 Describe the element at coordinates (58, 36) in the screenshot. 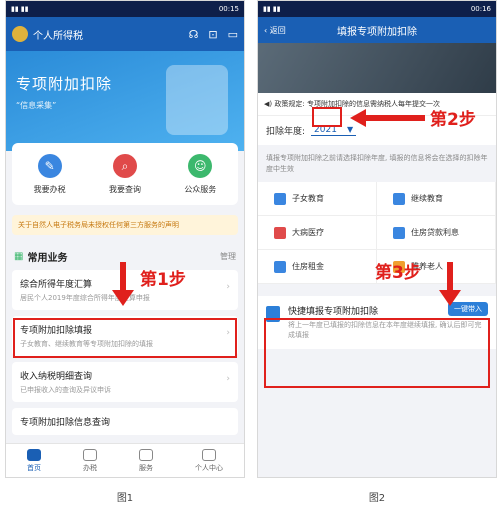

I see `app-title: 个人所得税` at that location.